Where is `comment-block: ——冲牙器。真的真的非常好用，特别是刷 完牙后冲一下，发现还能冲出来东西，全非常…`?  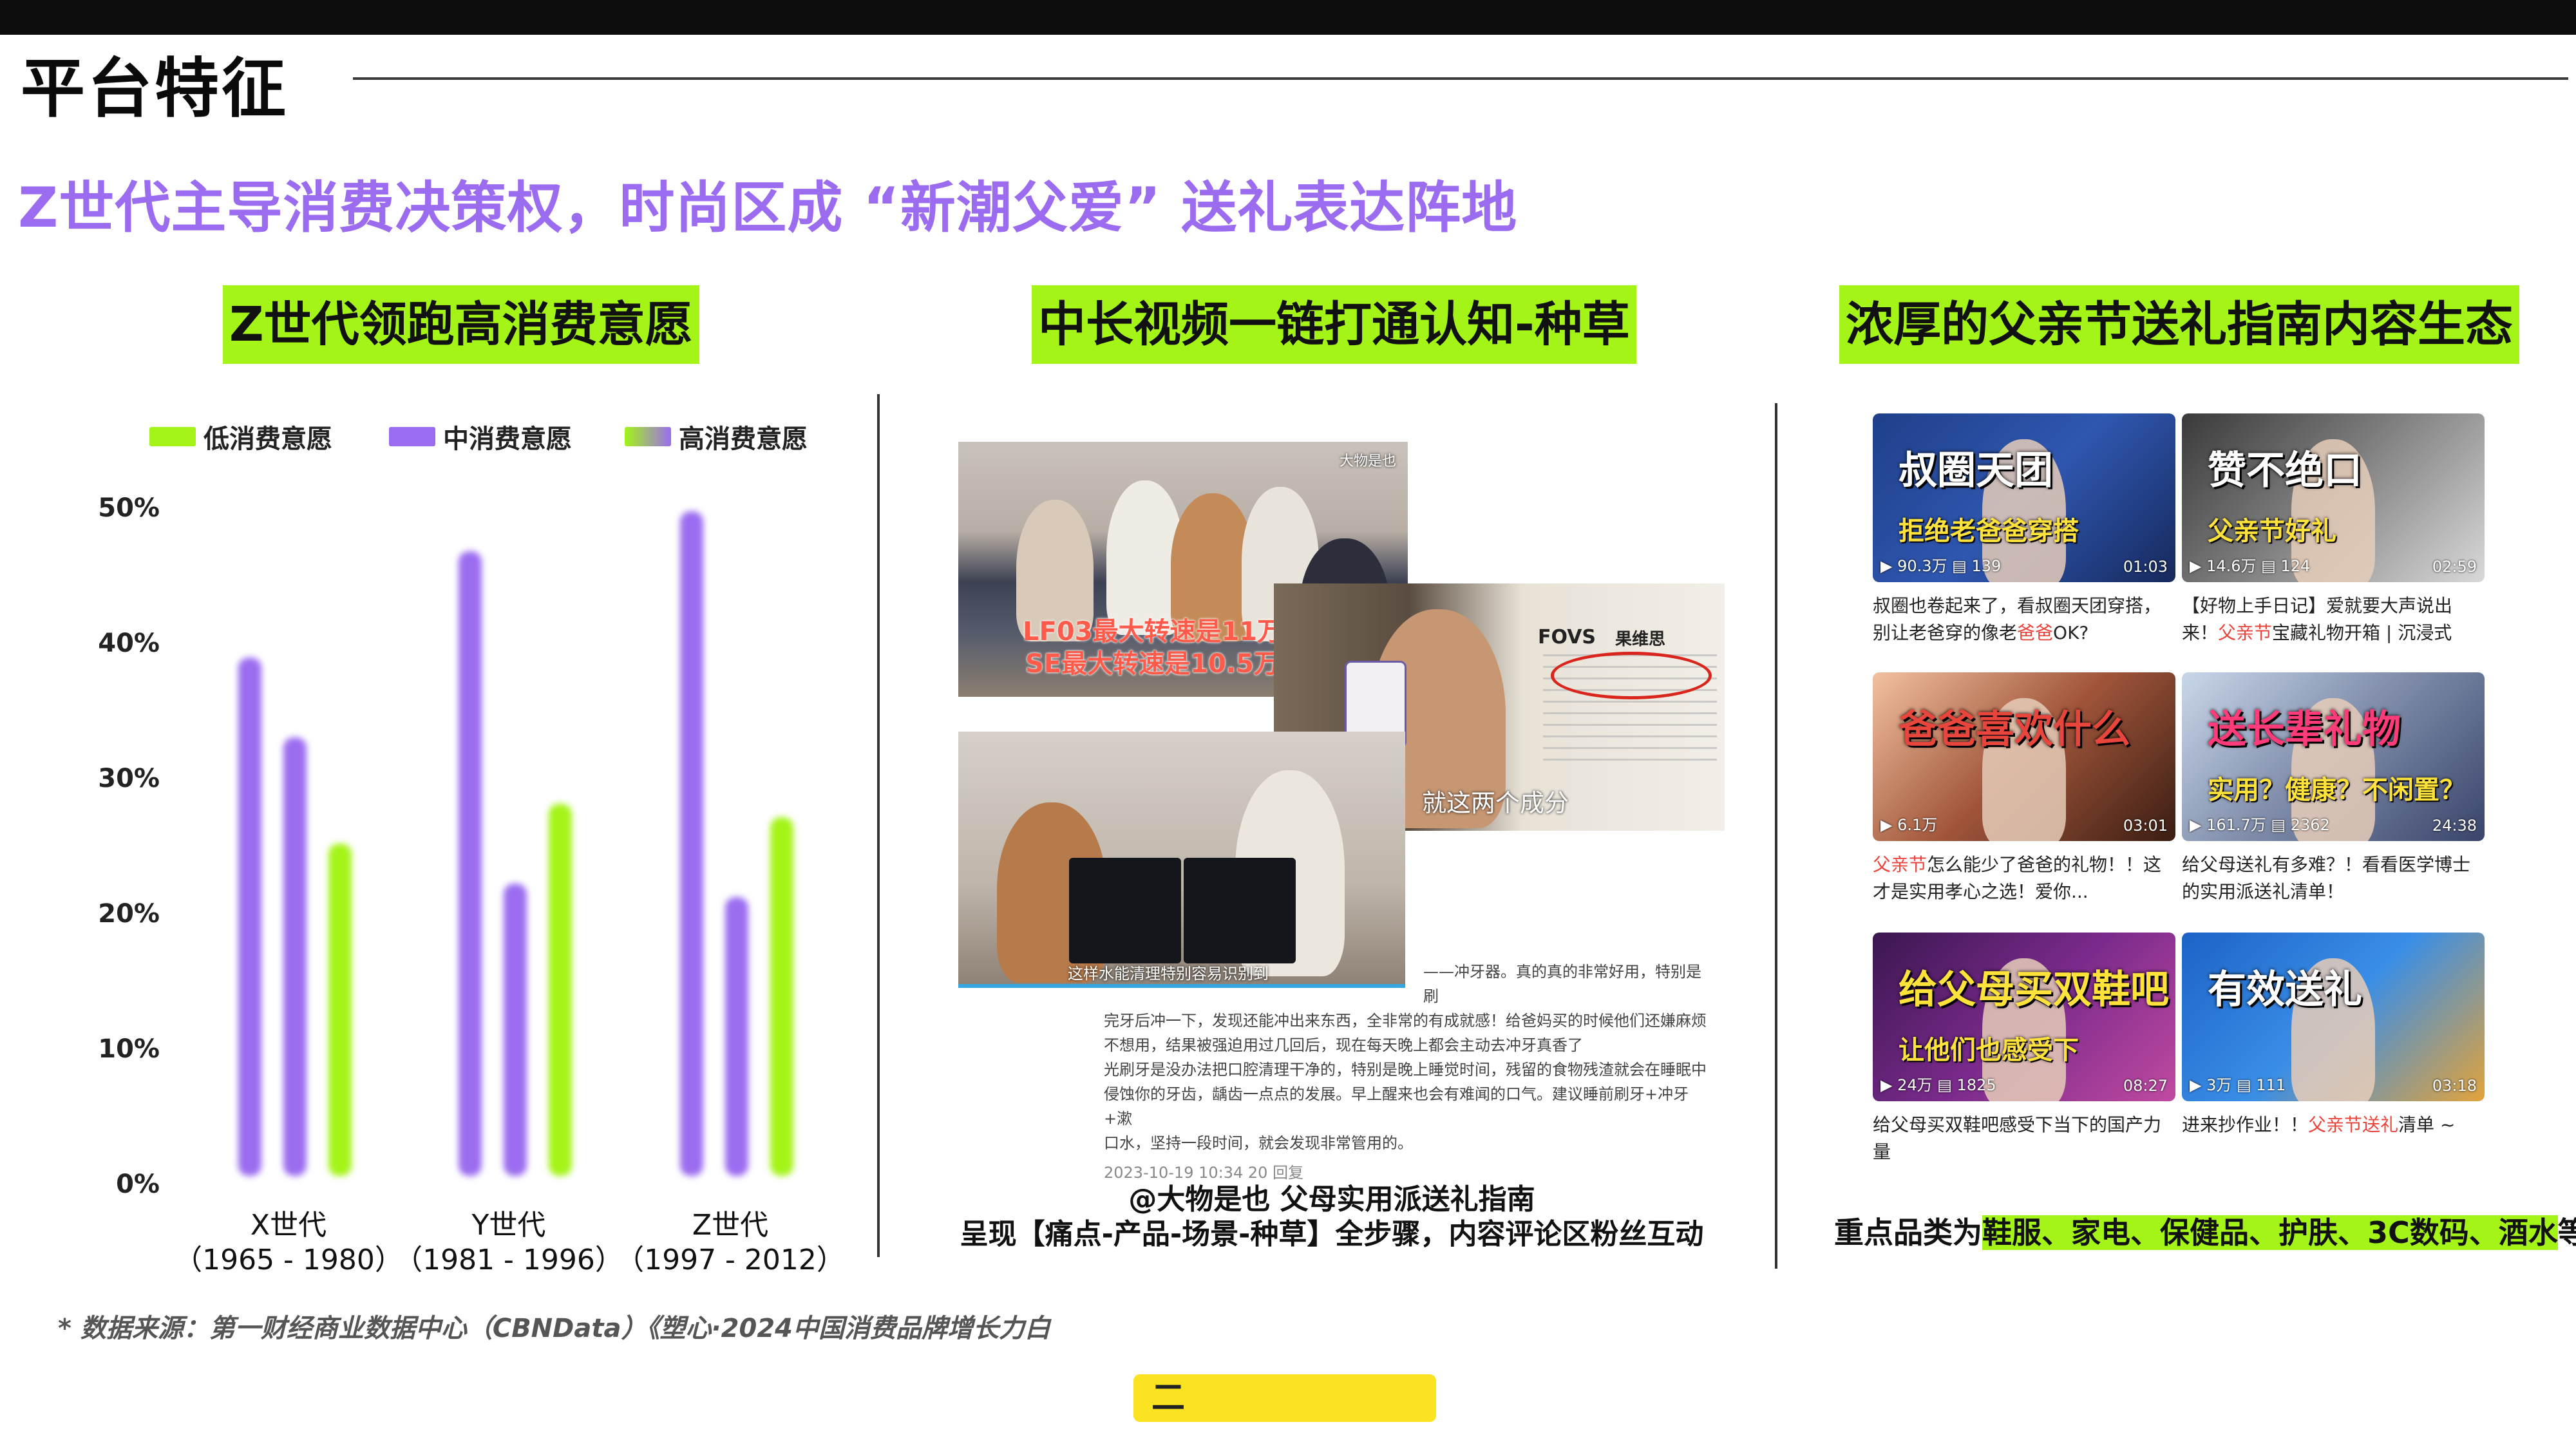
comment-block: ——冲牙器。真的真的非常好用，特别是刷 完牙后冲一下，发现还能冲出来东西，全非常… is located at coordinates (1407, 1072).